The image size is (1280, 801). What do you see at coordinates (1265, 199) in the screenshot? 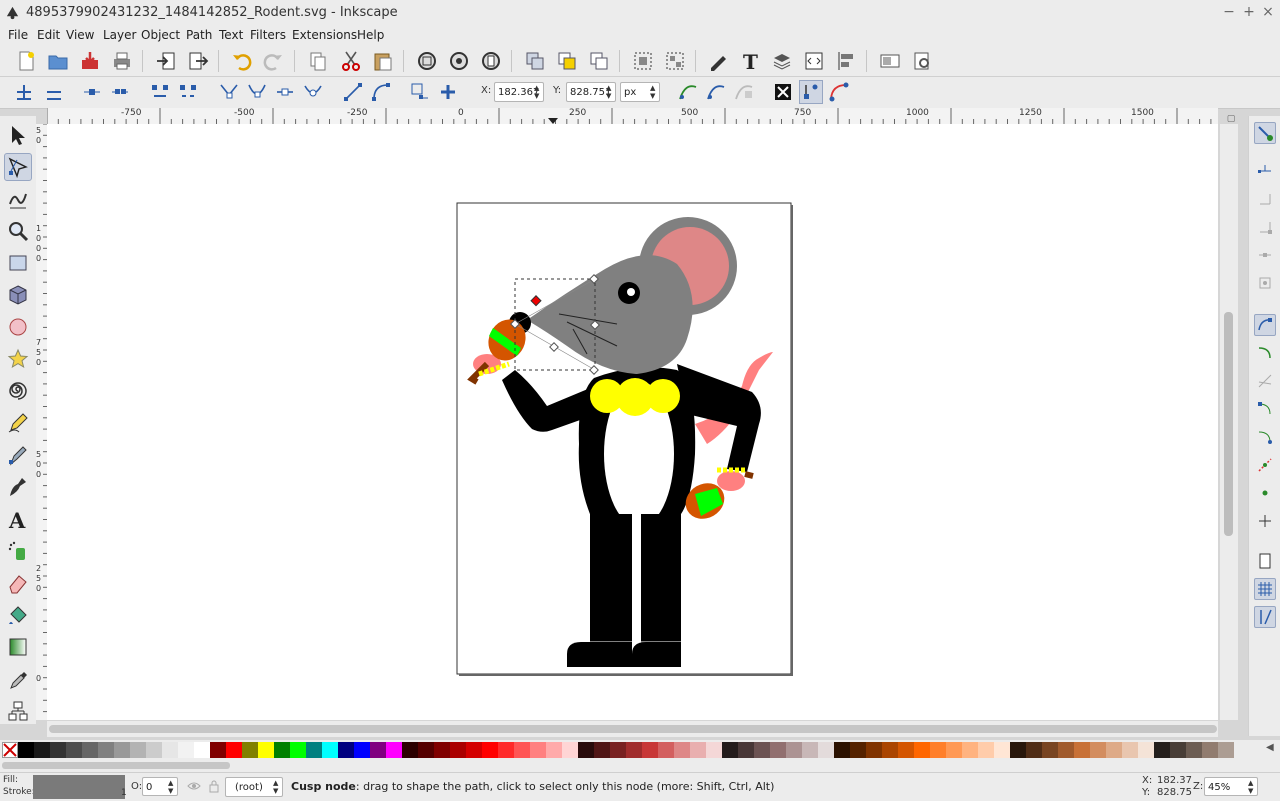
I see `snap-bbox-edges-icon` at bounding box center [1265, 199].